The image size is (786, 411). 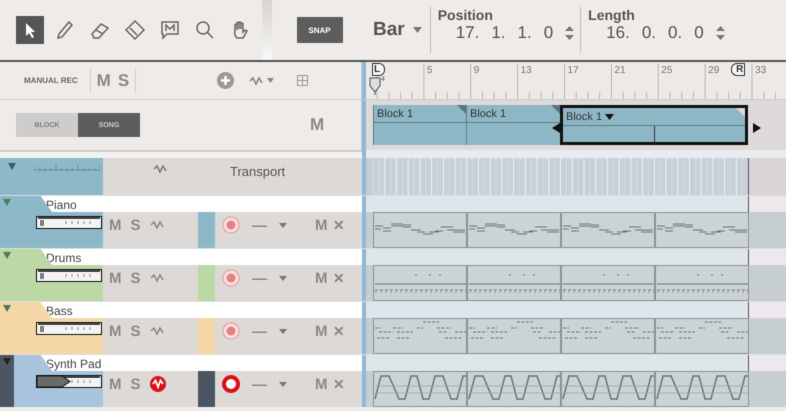 I want to click on grid-unit-dropdown: Bar, so click(x=398, y=30).